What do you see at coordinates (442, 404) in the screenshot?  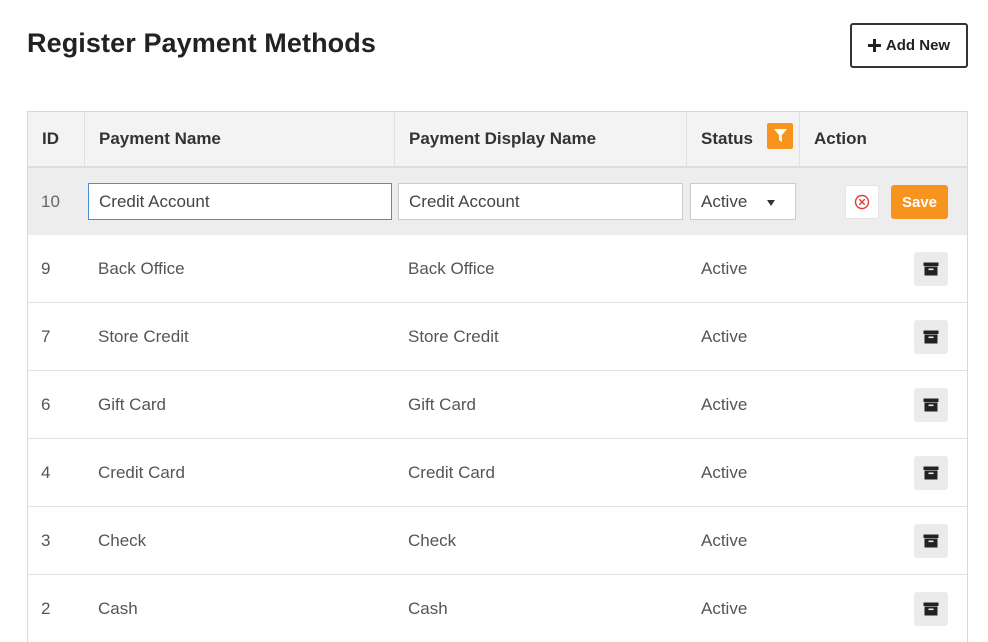 I see `row-payment-display-name: Gift Card` at bounding box center [442, 404].